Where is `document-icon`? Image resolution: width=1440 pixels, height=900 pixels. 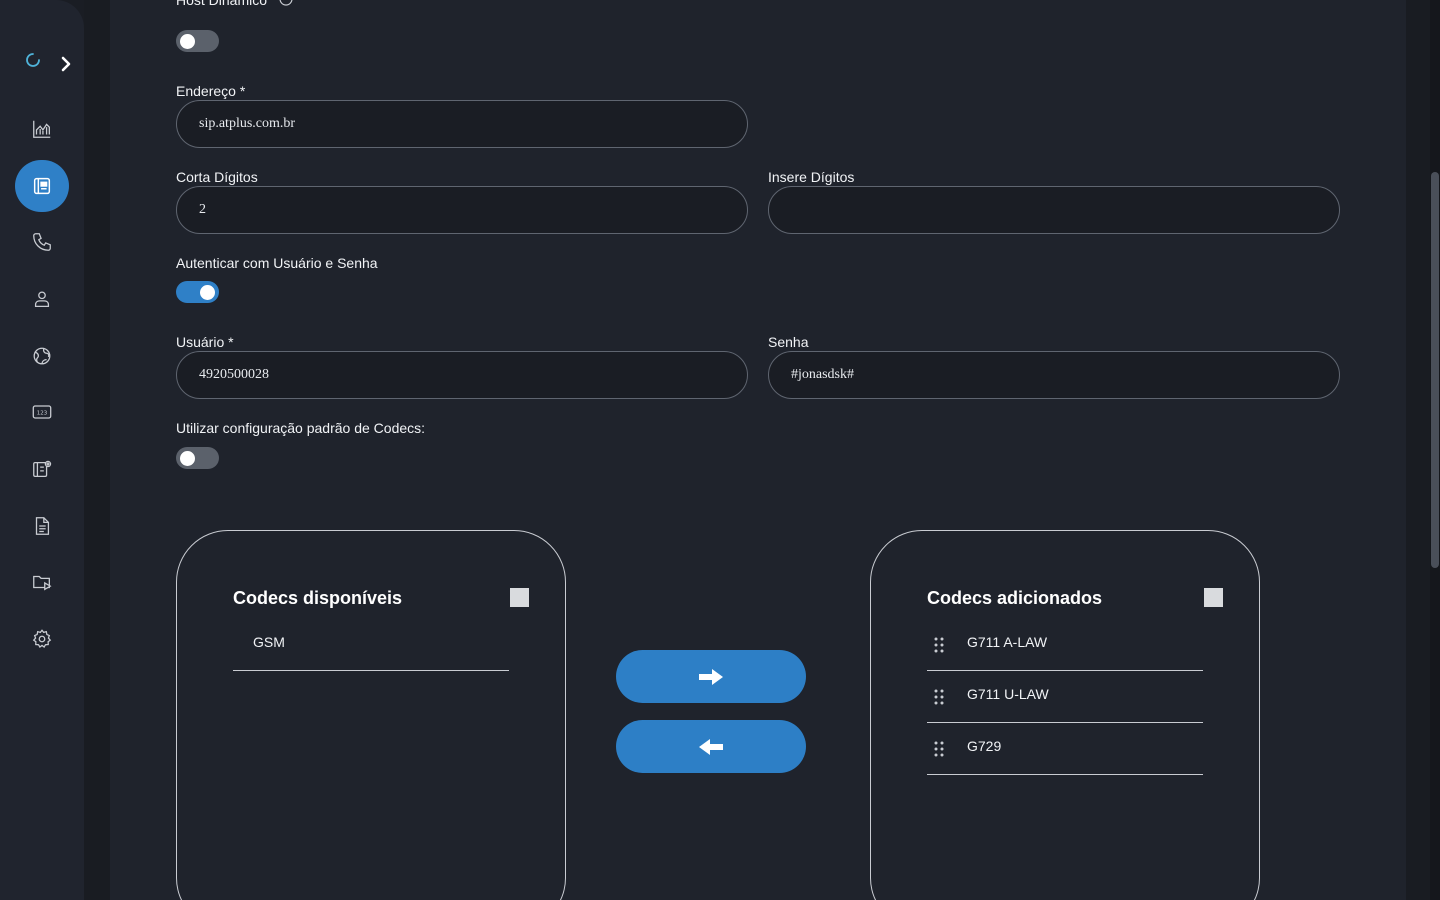 document-icon is located at coordinates (42, 526).